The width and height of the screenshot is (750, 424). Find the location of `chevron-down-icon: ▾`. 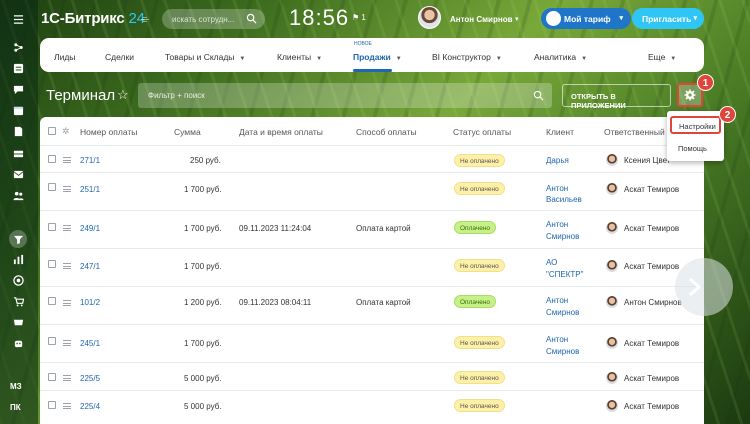

chevron-down-icon: ▾ is located at coordinates (517, 19).